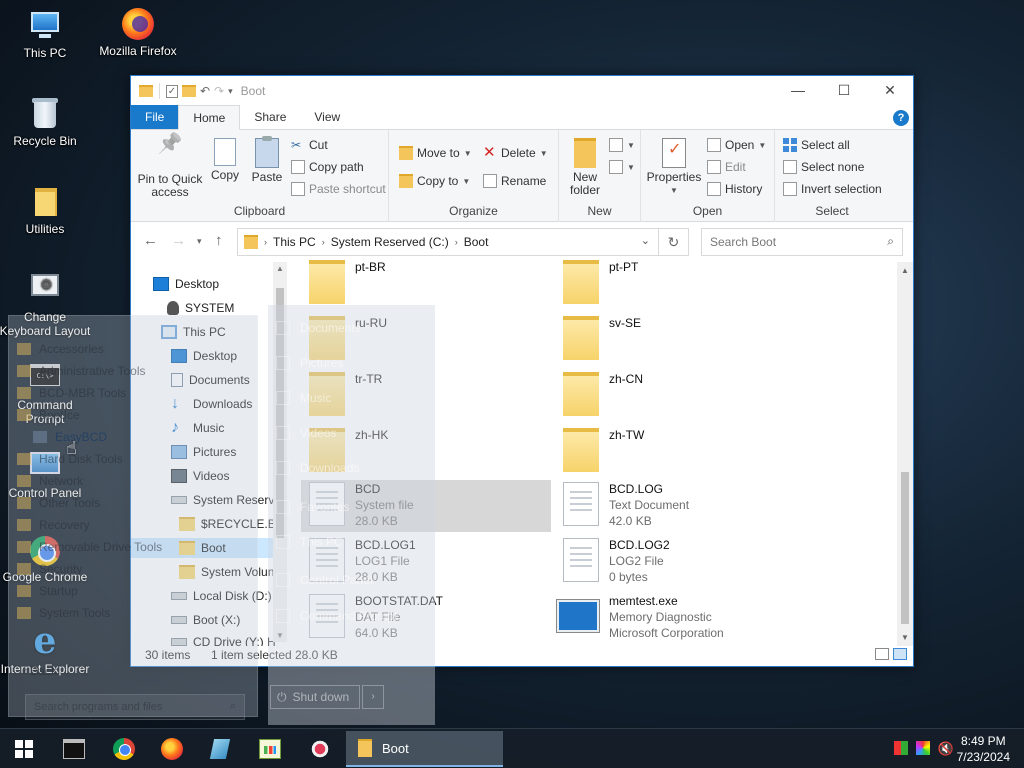  What do you see at coordinates (205, 91) in the screenshot?
I see `undo-icon: ↶` at bounding box center [205, 91].